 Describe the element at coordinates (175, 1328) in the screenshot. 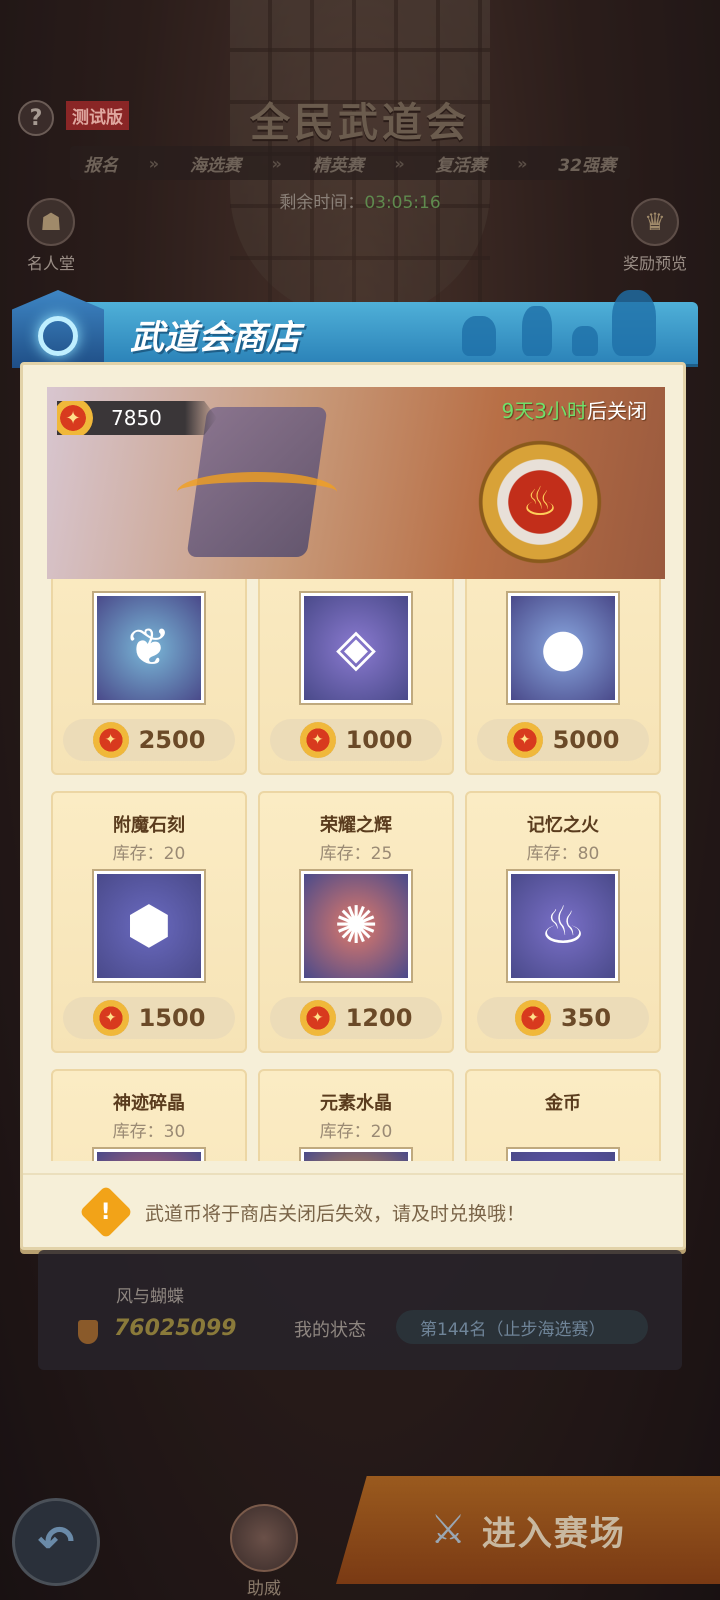

I see `player-score: 76025099` at that location.